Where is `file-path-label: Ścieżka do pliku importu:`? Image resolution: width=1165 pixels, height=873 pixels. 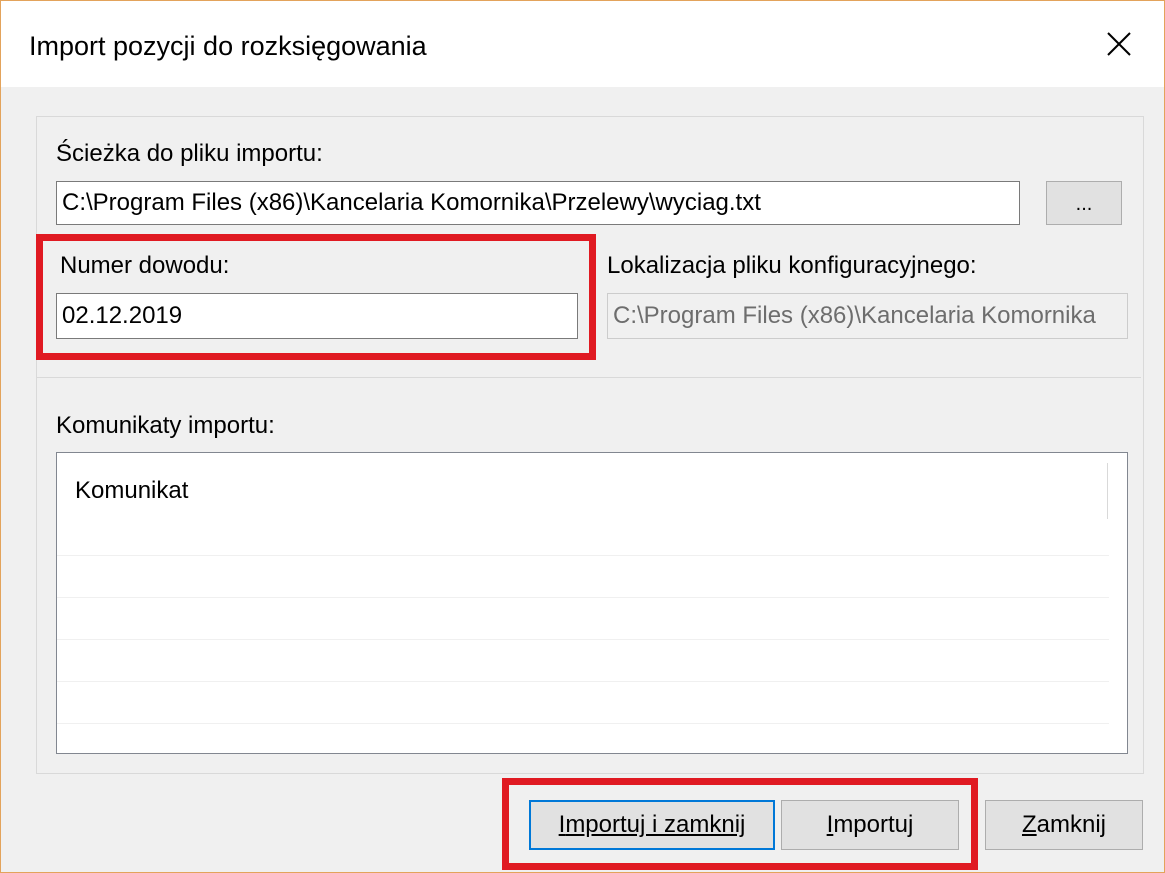 file-path-label: Ścieżka do pliku importu: is located at coordinates (189, 153).